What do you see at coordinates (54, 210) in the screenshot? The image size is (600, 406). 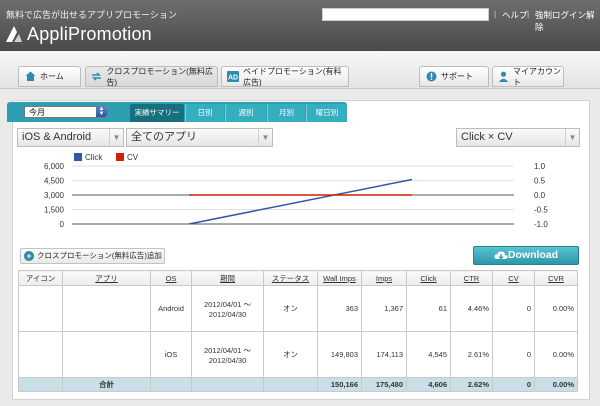 I see `y-left-tick-label: 1,500` at bounding box center [54, 210].